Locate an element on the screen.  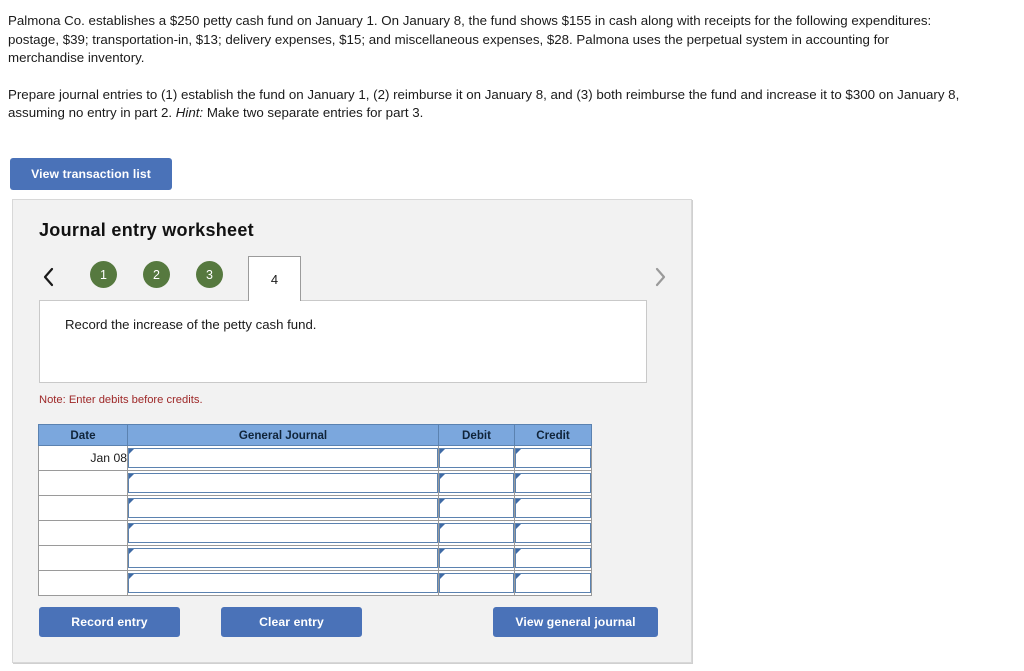
worksheet-tab-1-label: 1 is located at coordinates (103, 274).